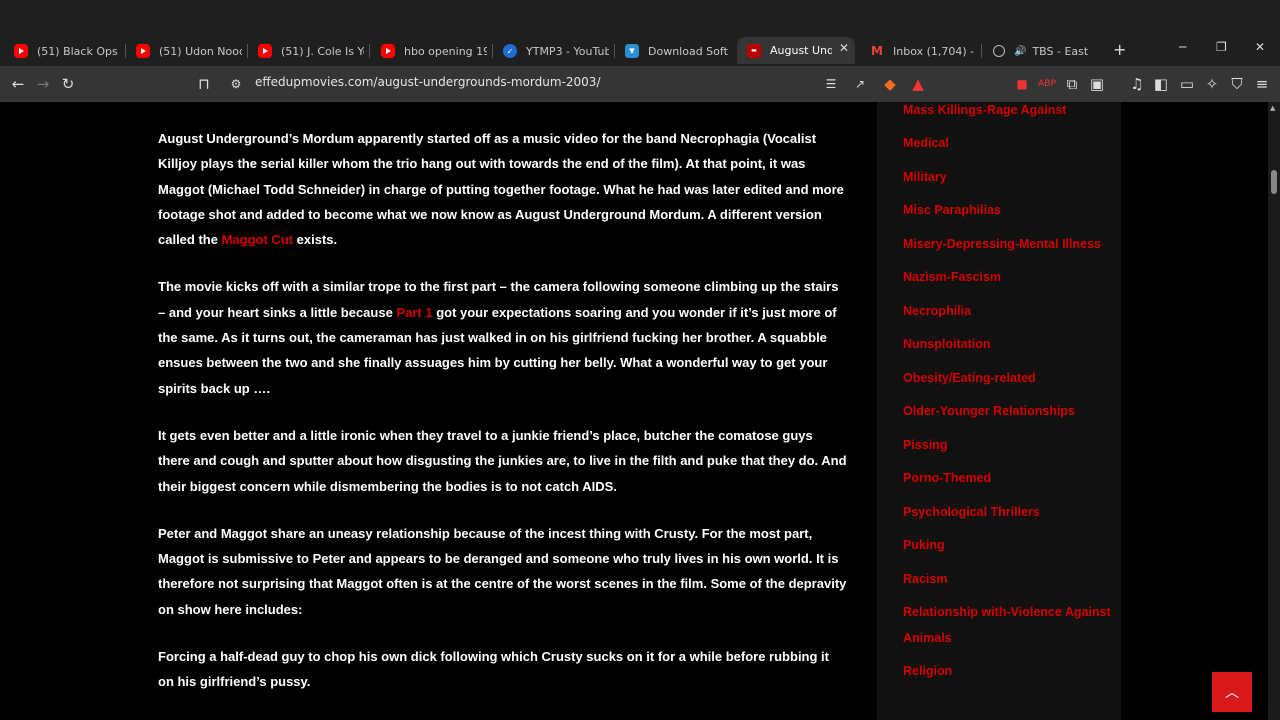 This screenshot has height=720, width=1280. I want to click on tab-title: (51) Black Ops 7 H, so click(78, 51).